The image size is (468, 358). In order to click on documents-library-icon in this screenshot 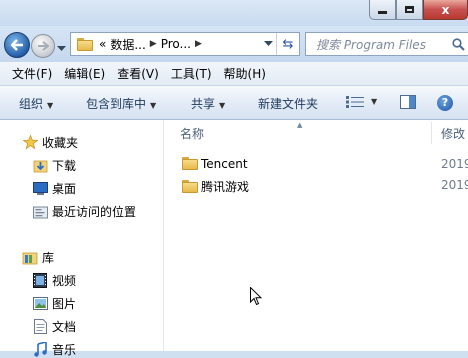, I will do `click(40, 327)`.